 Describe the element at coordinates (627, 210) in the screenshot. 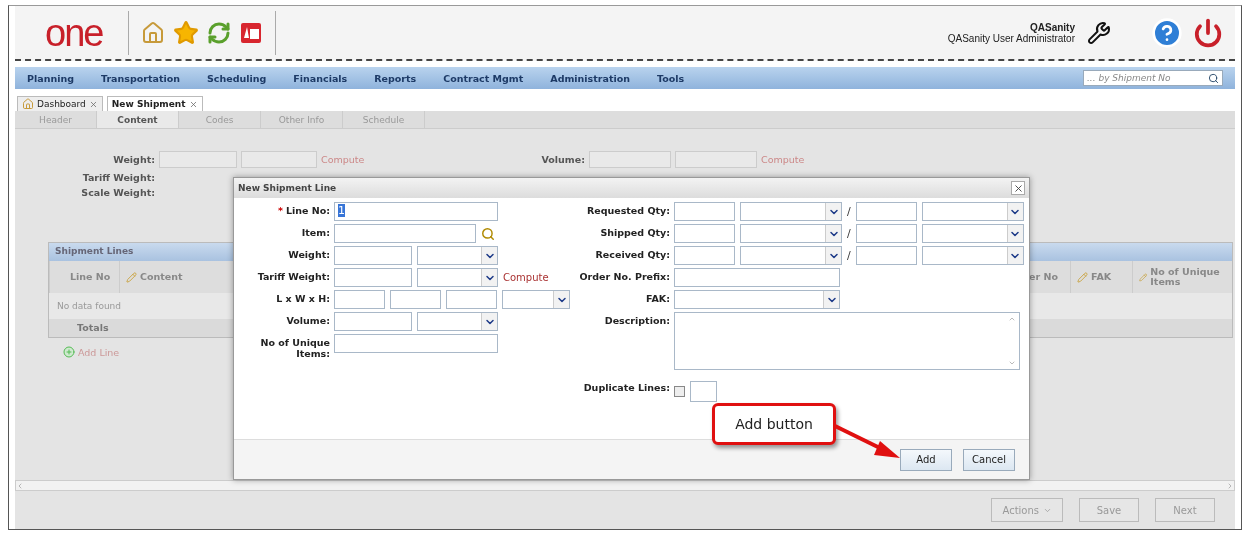

I see `field-label: Requested Qty:` at that location.